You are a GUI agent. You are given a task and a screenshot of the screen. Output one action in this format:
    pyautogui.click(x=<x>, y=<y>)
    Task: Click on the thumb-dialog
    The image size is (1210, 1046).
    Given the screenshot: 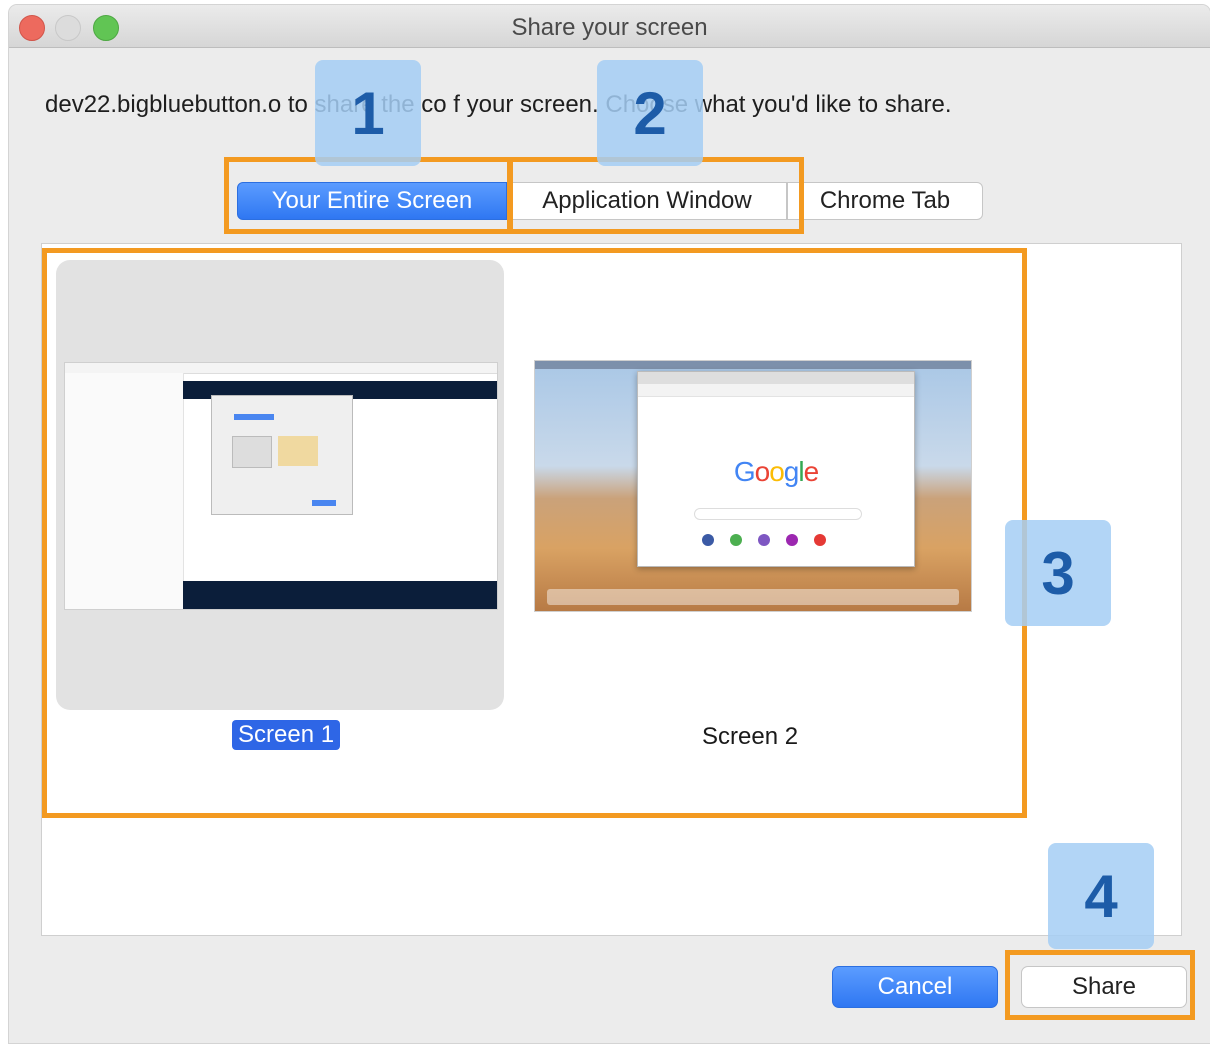 What is the action you would take?
    pyautogui.click(x=282, y=455)
    